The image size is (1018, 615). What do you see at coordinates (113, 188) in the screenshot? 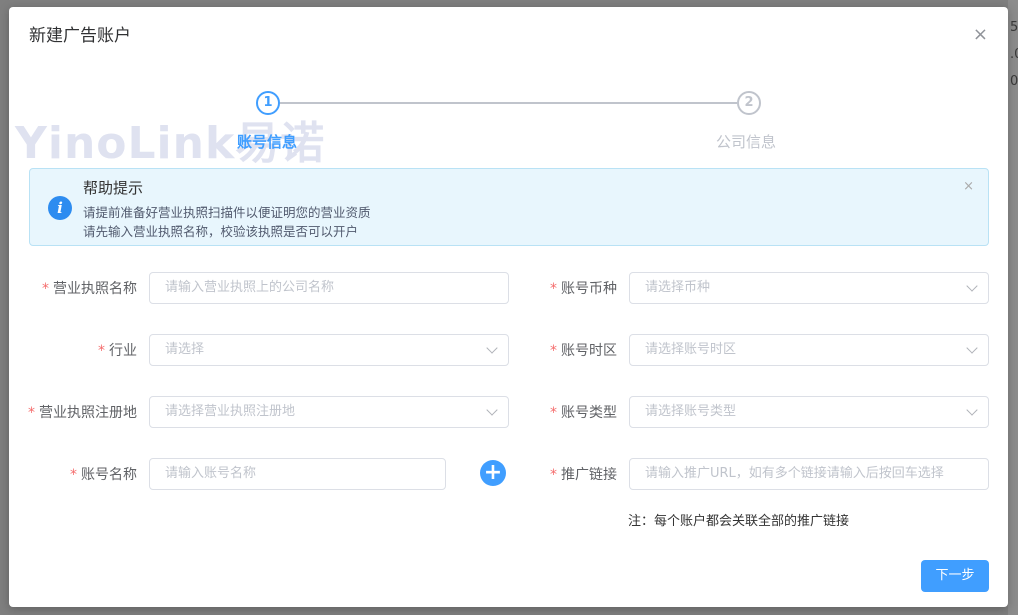
I see `alert-title: 帮助提示` at bounding box center [113, 188].